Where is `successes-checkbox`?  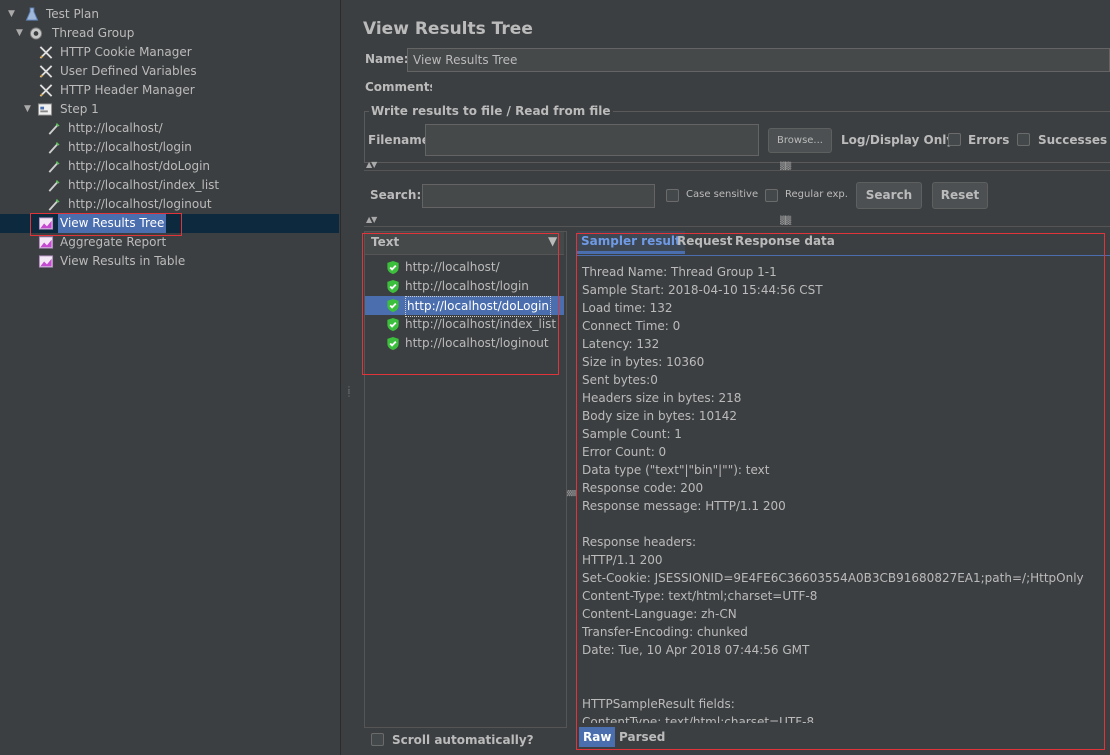 successes-checkbox is located at coordinates (1023, 139).